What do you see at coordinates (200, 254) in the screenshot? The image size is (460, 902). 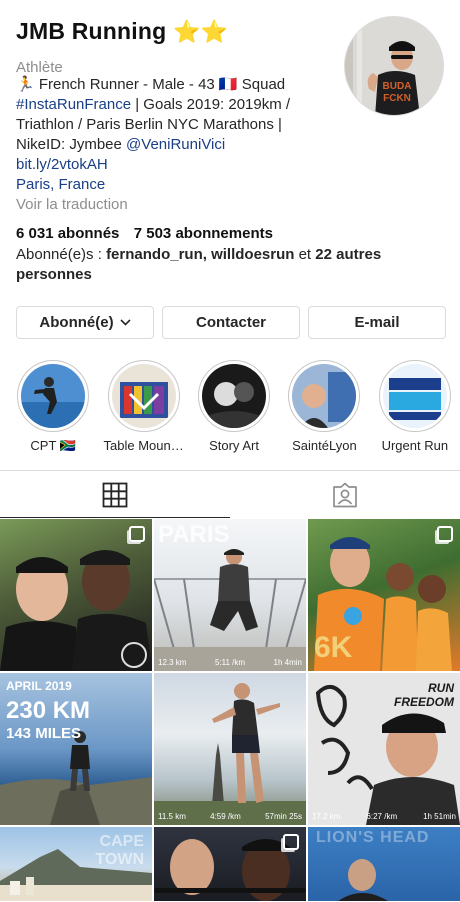 I see `followed-by-names: fernando_run, willdoesrun` at bounding box center [200, 254].